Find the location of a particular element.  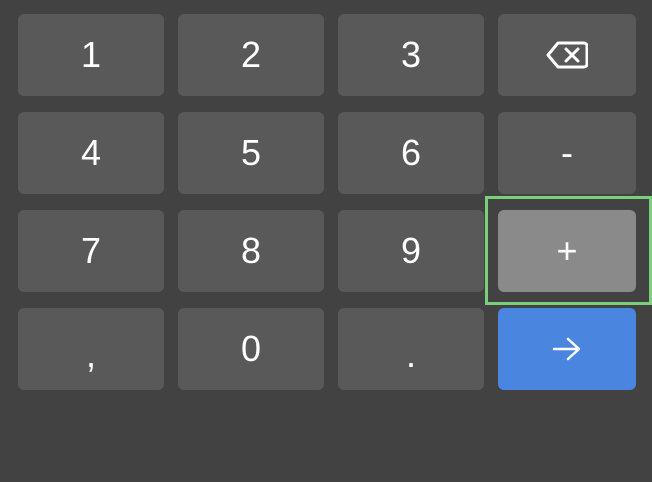

key-8: 8 is located at coordinates (251, 251).